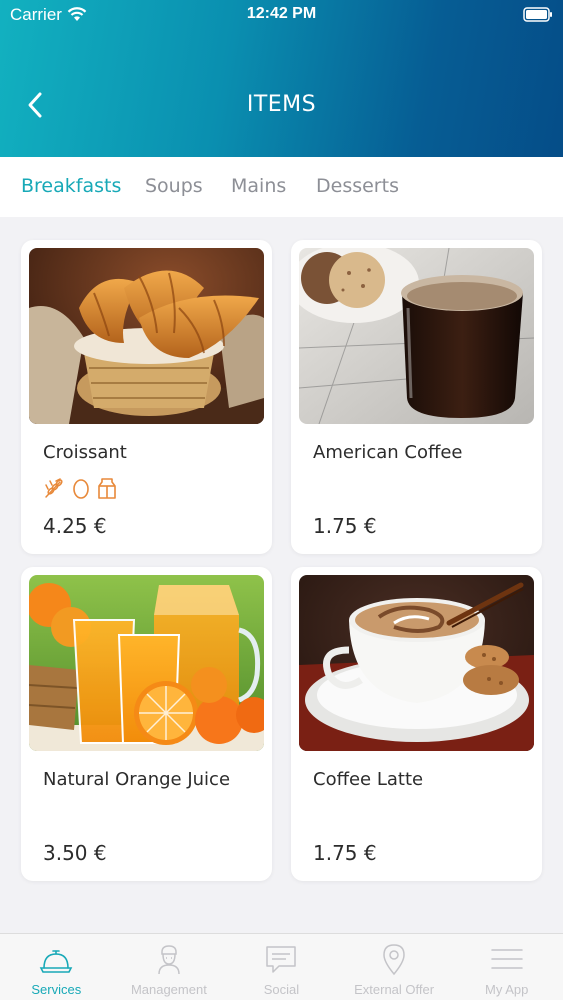 This screenshot has height=1000, width=563. I want to click on item-card-croissant: Croissant 4.25 €, so click(146, 397).